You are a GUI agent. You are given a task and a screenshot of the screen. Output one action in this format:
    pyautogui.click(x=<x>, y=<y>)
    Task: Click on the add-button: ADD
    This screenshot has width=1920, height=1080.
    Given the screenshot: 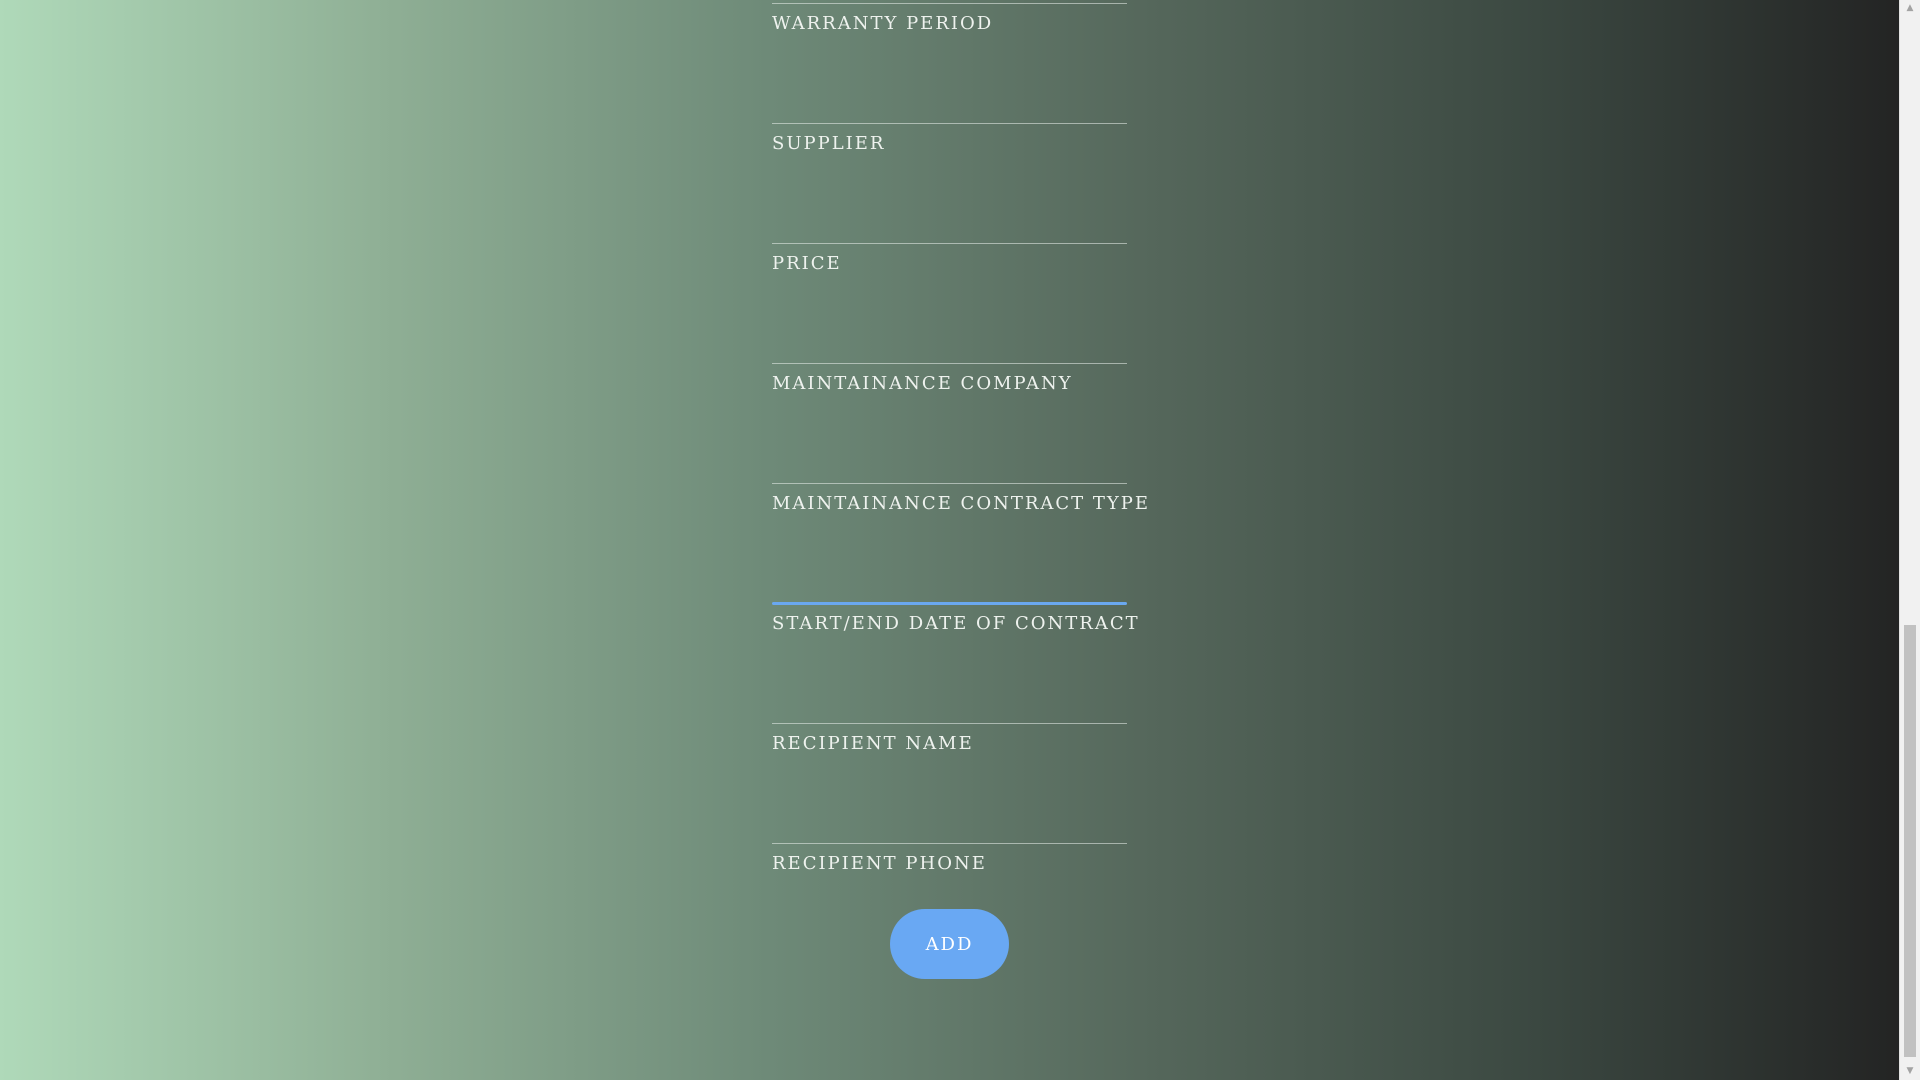 What is the action you would take?
    pyautogui.click(x=949, y=944)
    